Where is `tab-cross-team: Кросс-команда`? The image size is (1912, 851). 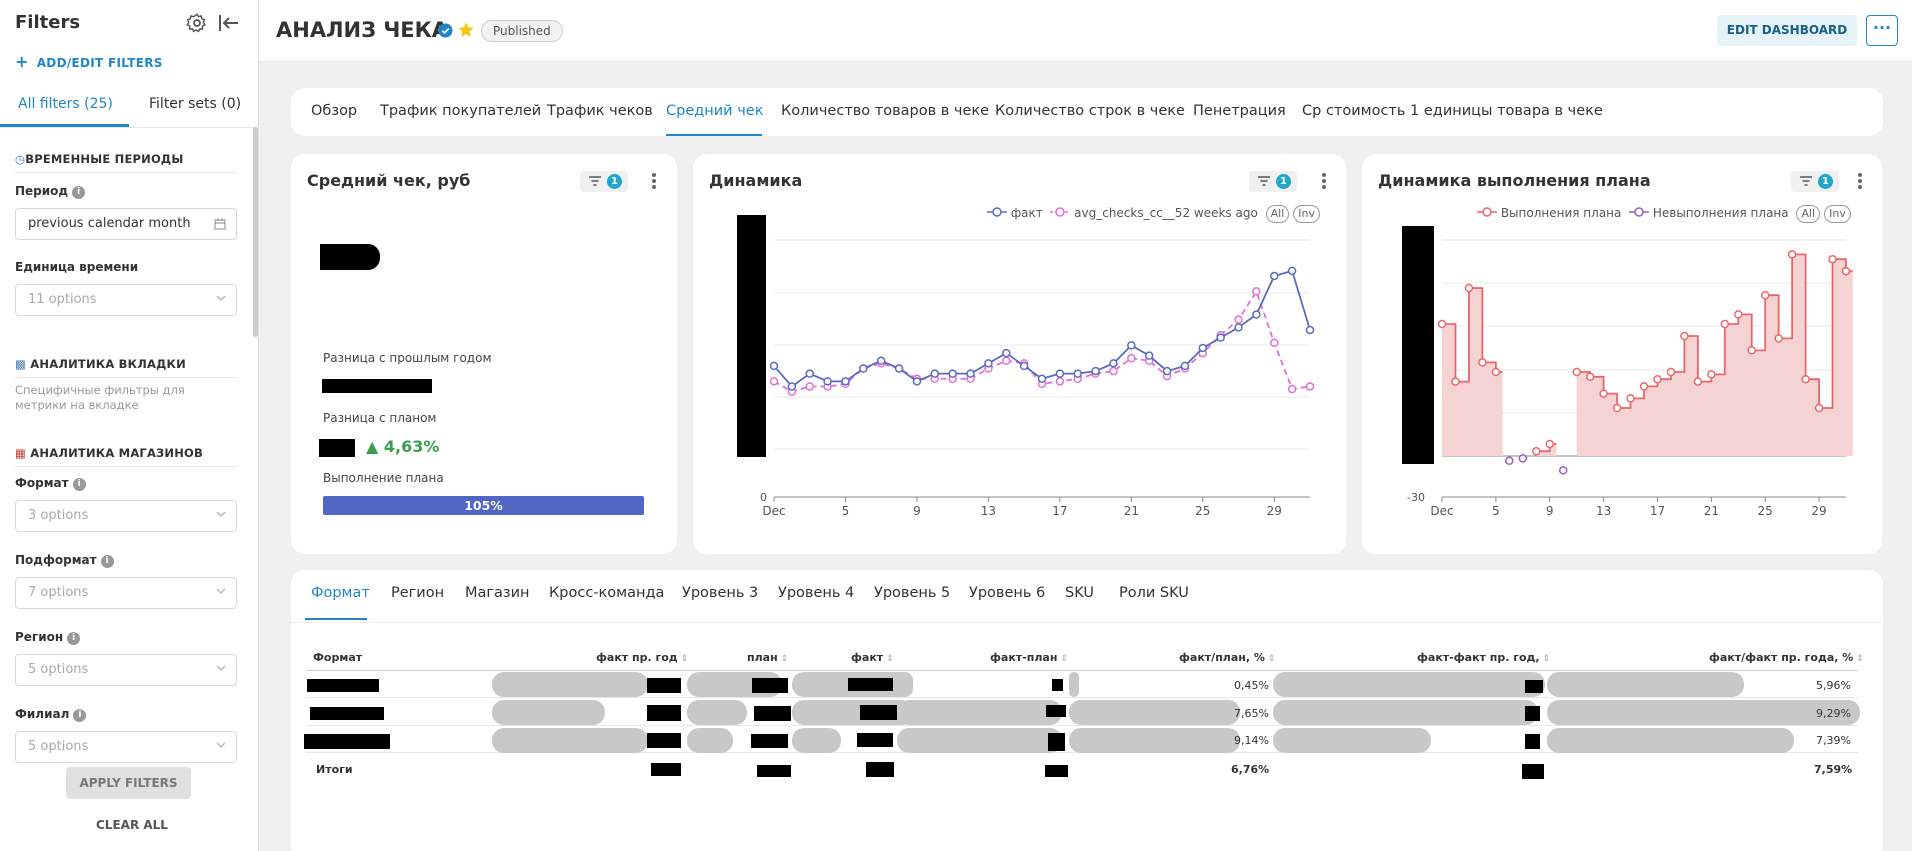 tab-cross-team: Кросс-команда is located at coordinates (606, 593).